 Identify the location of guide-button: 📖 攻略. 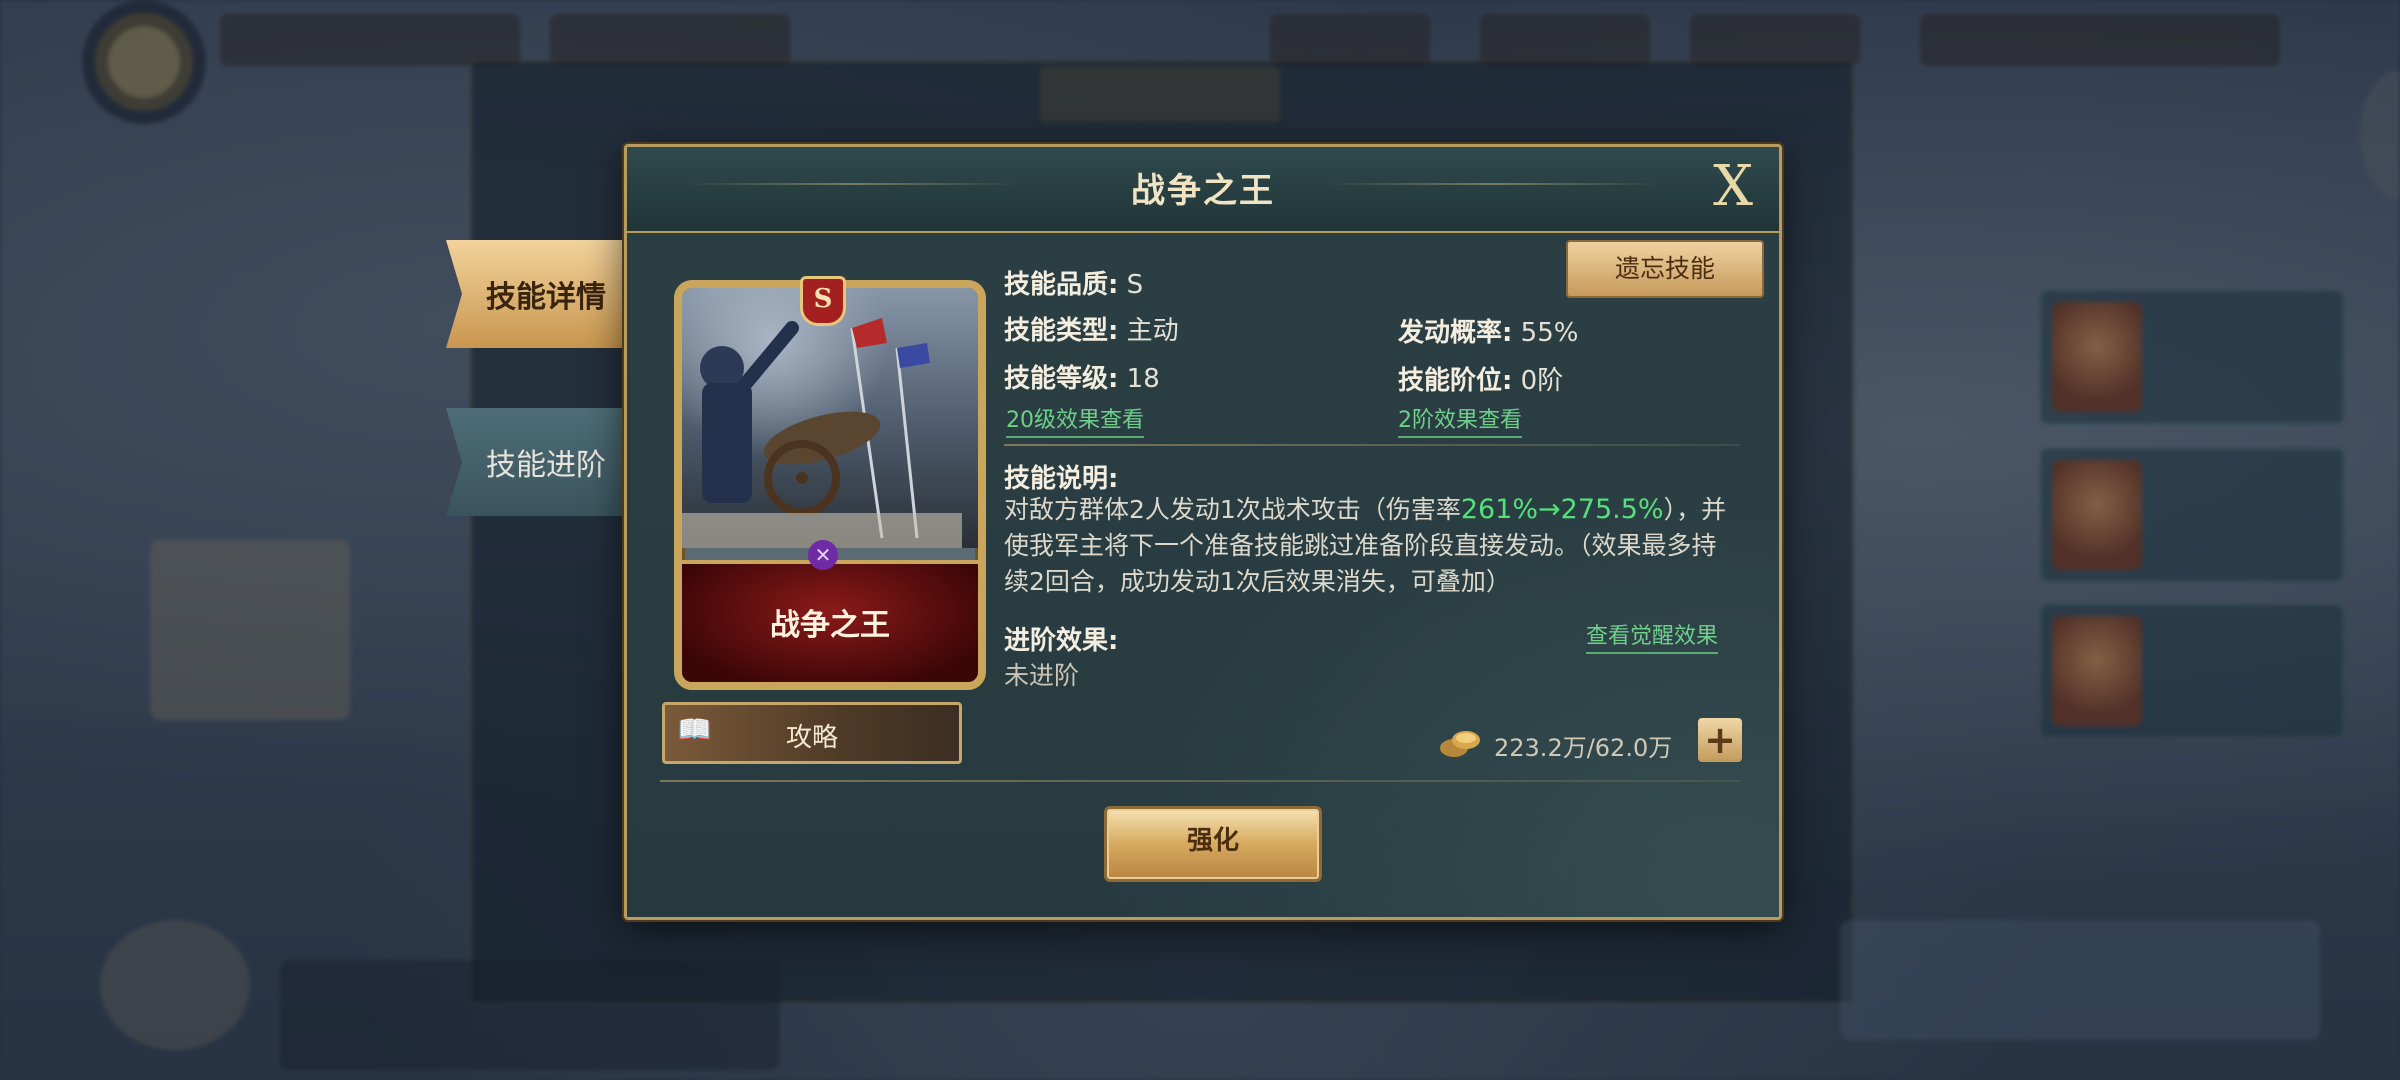
(812, 733).